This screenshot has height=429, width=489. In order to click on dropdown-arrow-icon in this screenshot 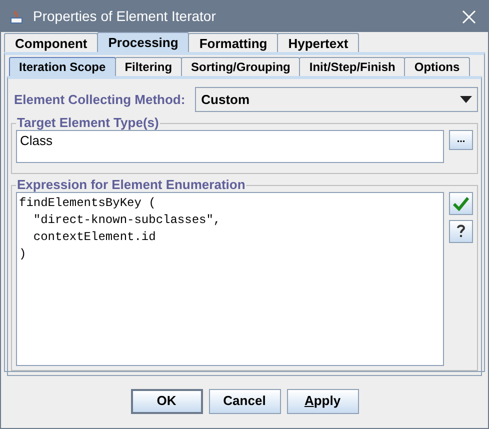, I will do `click(466, 99)`.